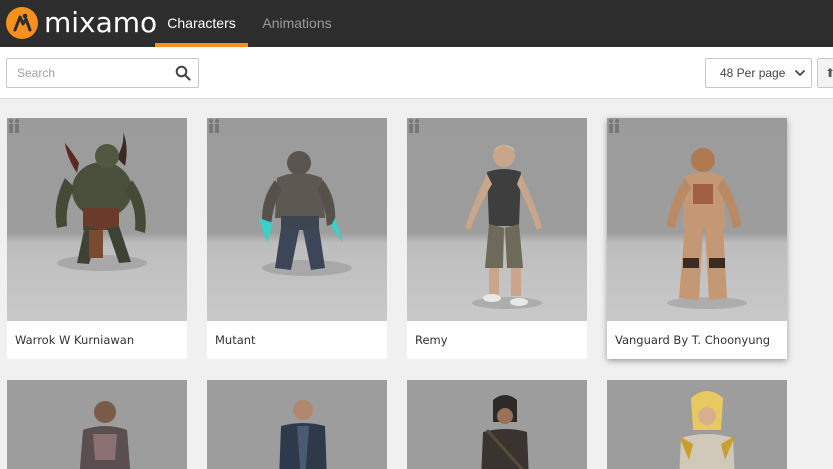  Describe the element at coordinates (503, 227) in the screenshot. I see `remy-figure-icon` at that location.